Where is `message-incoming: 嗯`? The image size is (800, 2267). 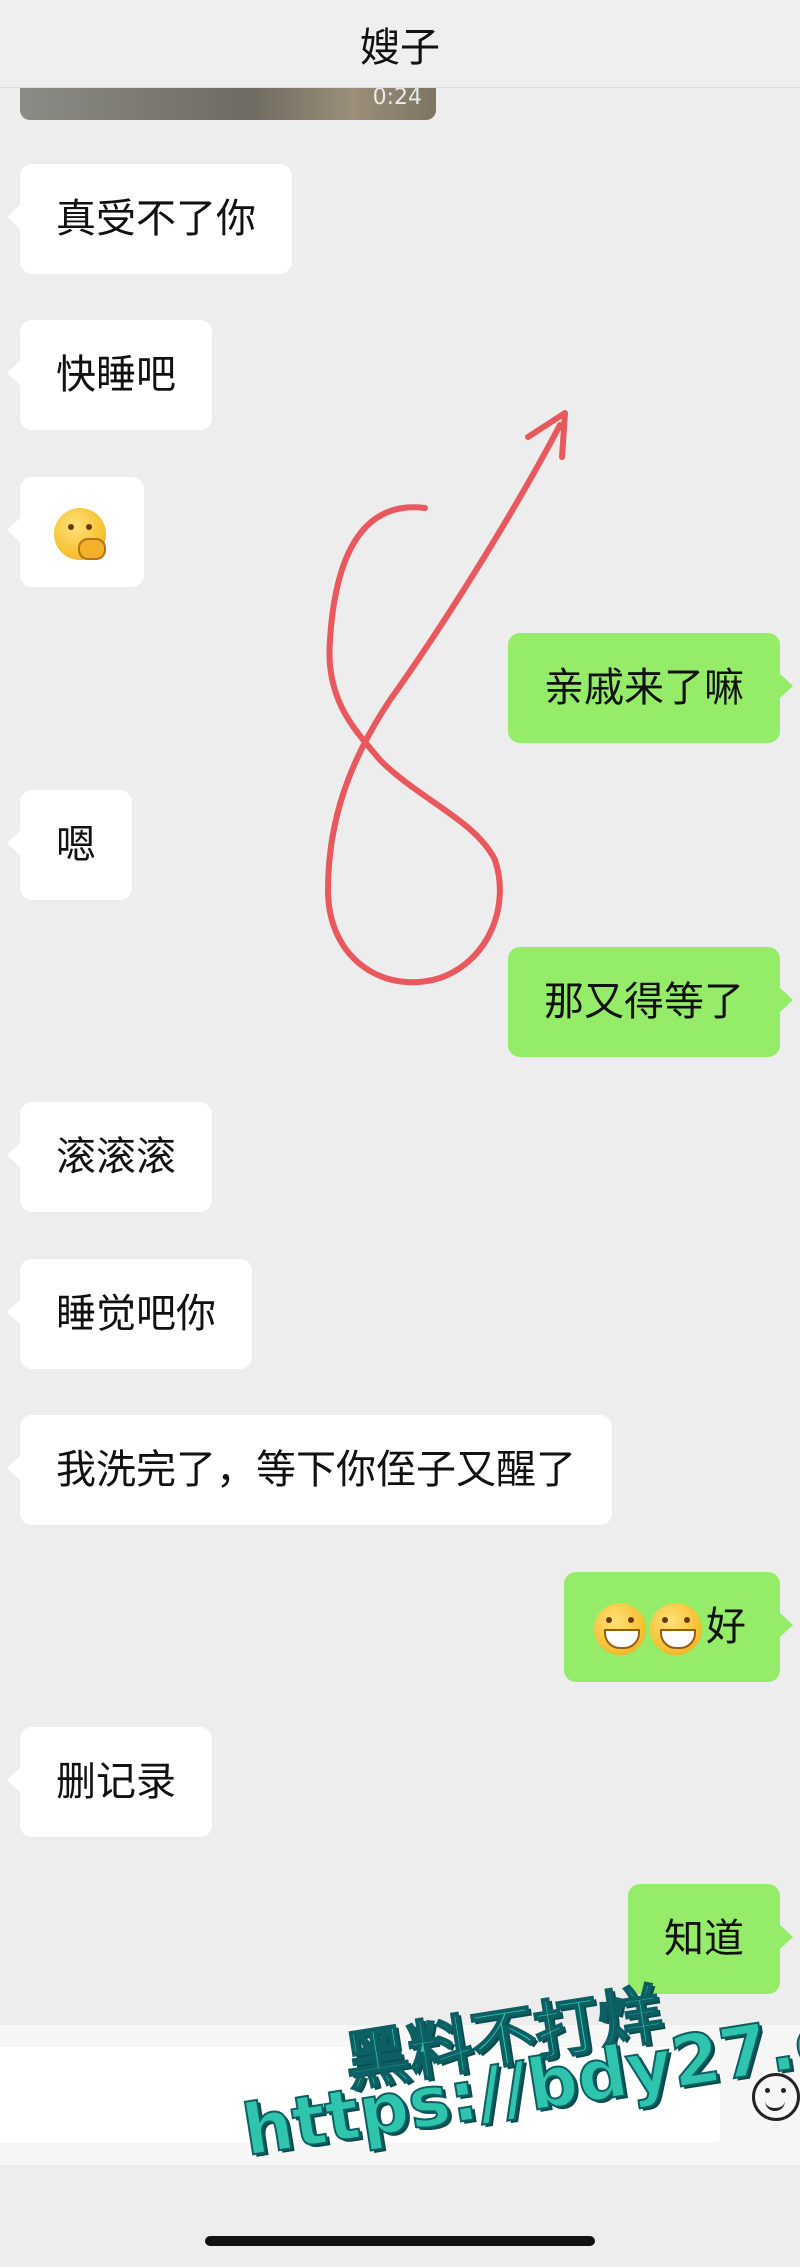 message-incoming: 嗯 is located at coordinates (69, 845).